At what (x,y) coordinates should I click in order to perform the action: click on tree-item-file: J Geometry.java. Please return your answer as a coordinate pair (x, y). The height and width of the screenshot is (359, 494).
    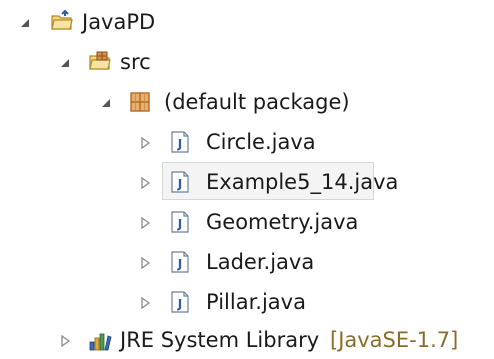
    Looking at the image, I should click on (247, 222).